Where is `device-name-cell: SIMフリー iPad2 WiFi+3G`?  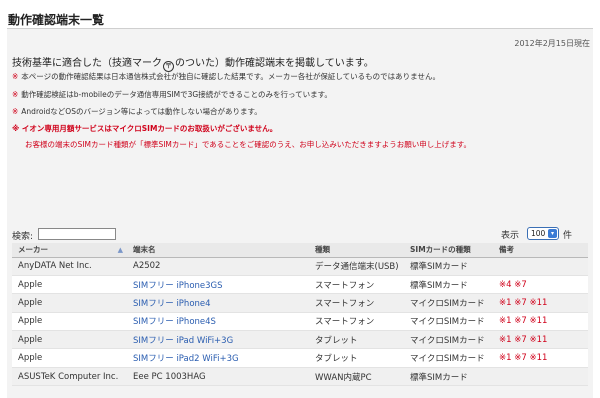 device-name-cell: SIMフリー iPad2 WiFi+3G is located at coordinates (218, 358).